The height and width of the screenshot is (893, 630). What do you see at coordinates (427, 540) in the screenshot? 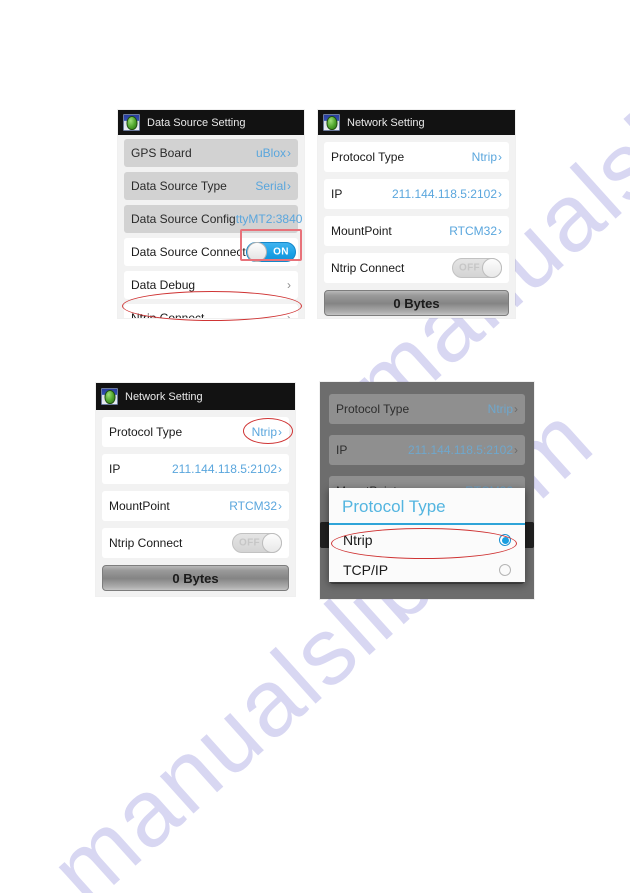
I see `dialog-option-ntrip: Ntrip` at bounding box center [427, 540].